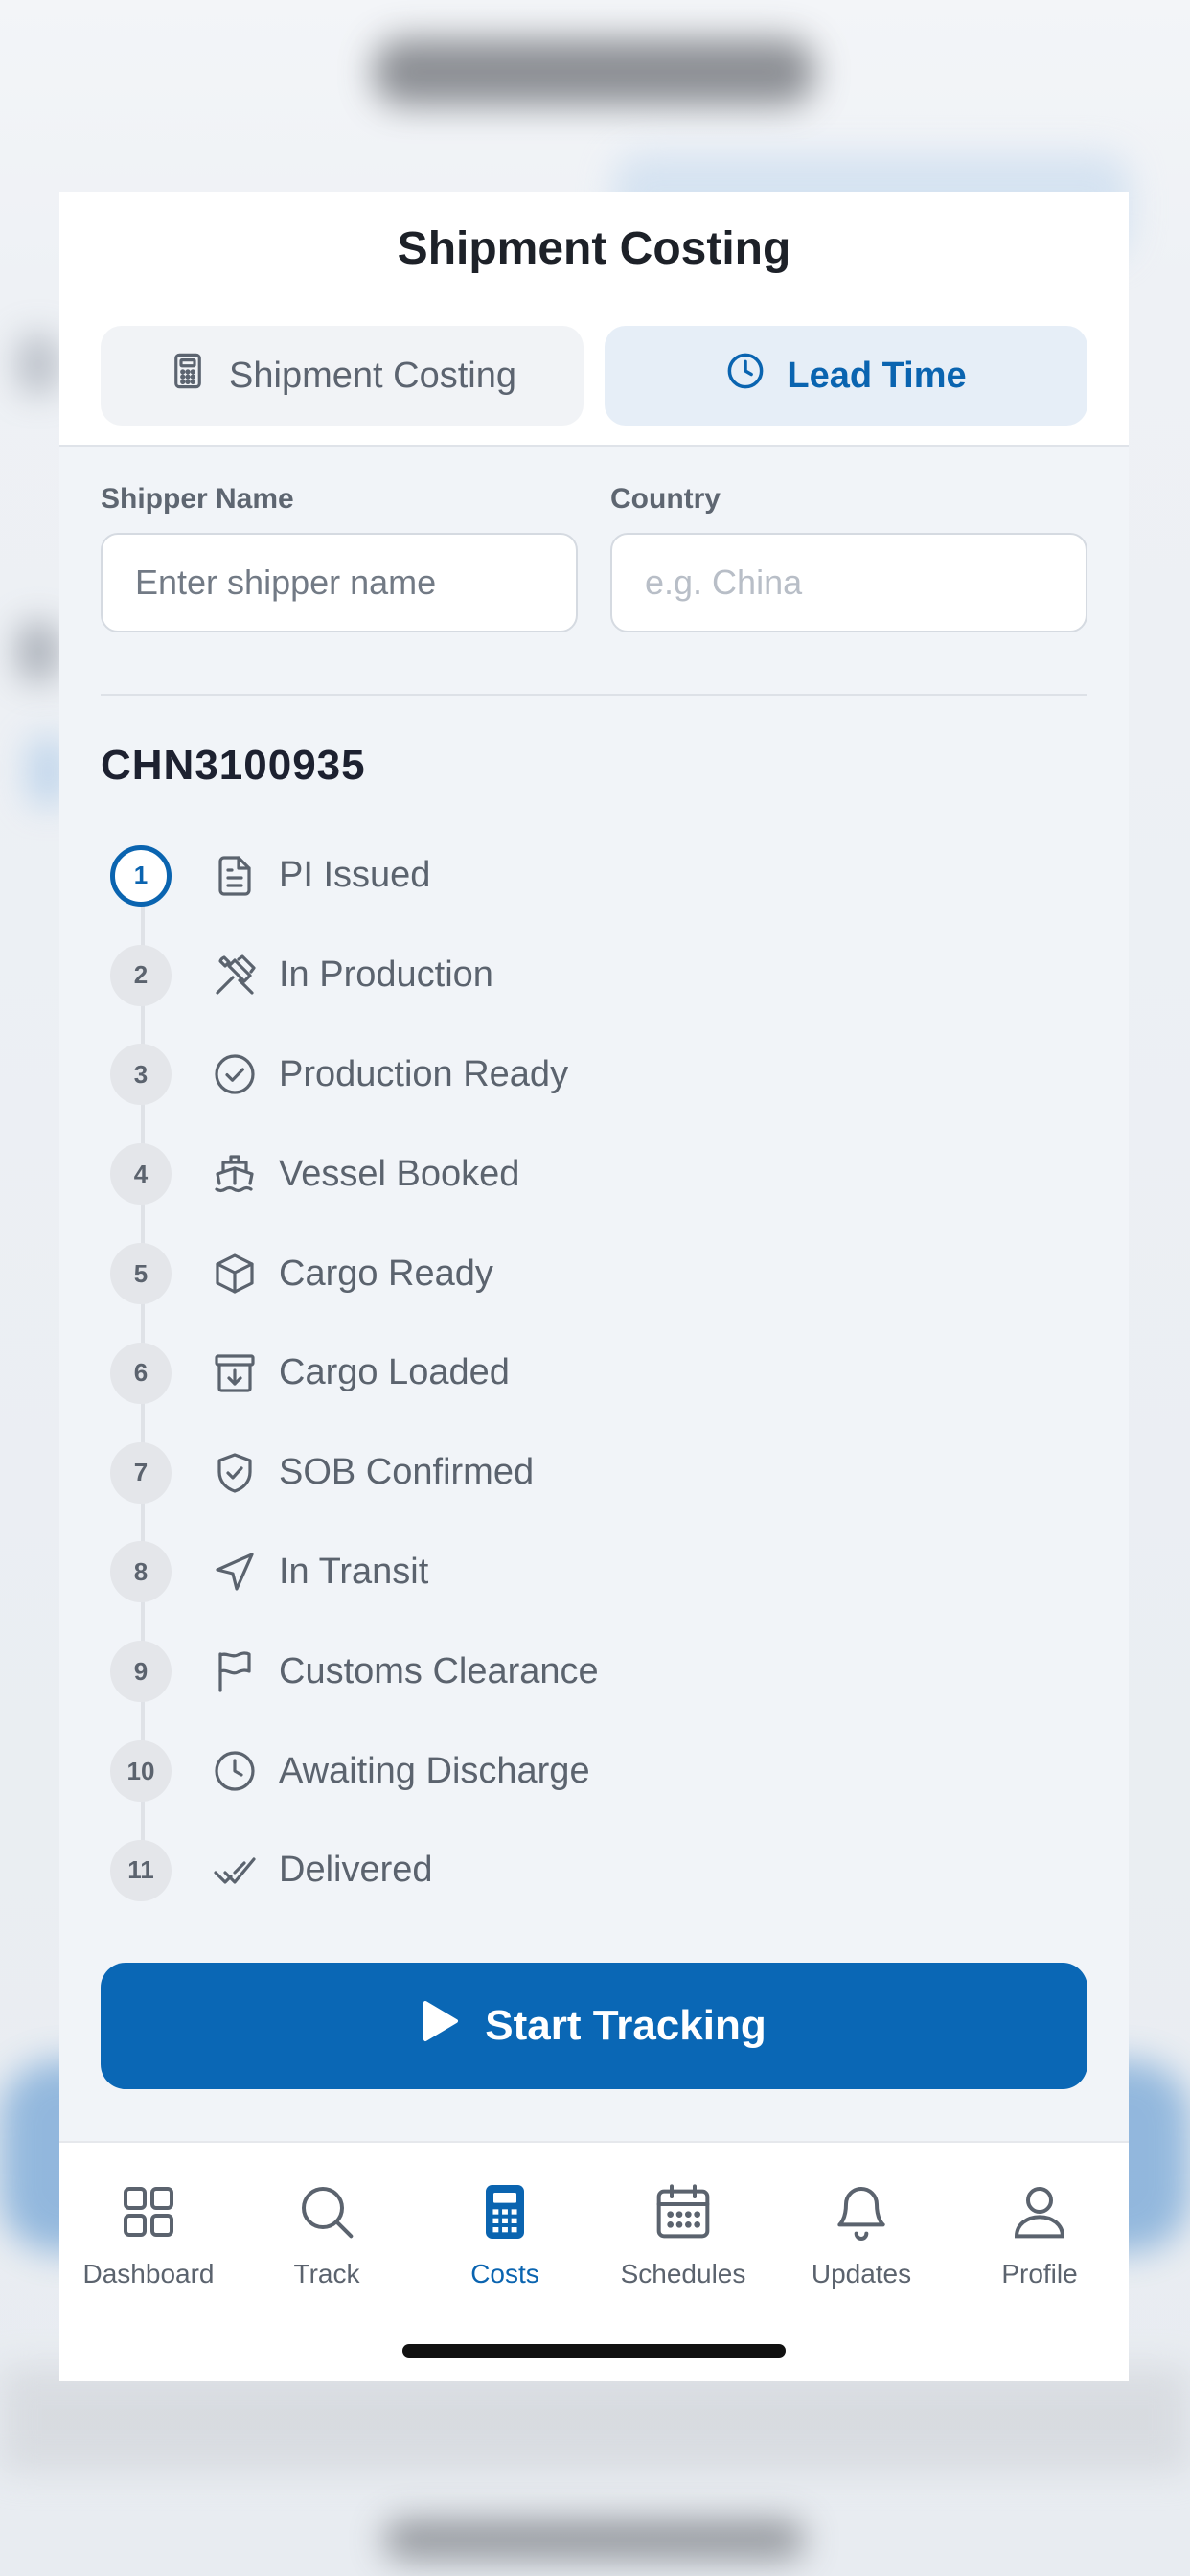  I want to click on step-number: 2, so click(141, 975).